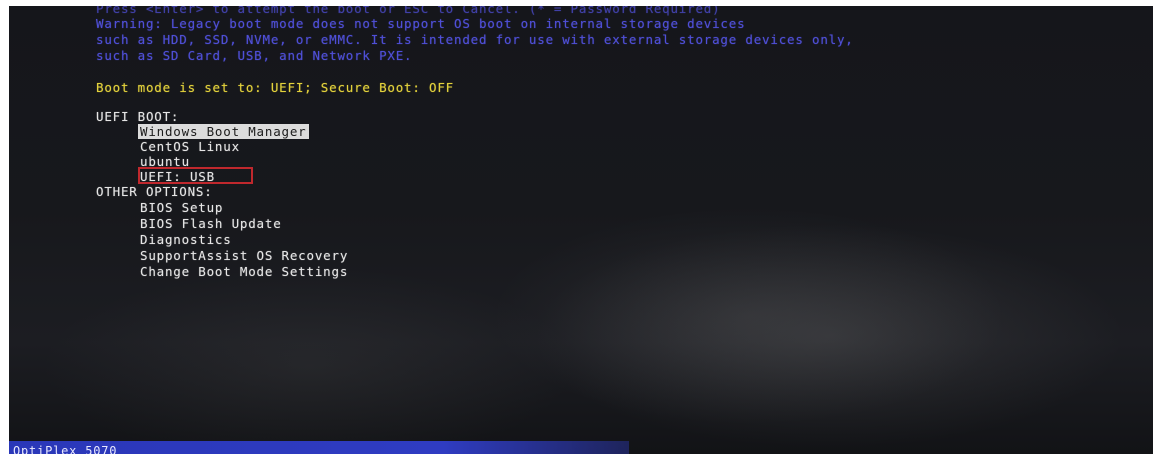 This screenshot has height=454, width=1153. I want to click on usb-annotation-box, so click(195, 175).